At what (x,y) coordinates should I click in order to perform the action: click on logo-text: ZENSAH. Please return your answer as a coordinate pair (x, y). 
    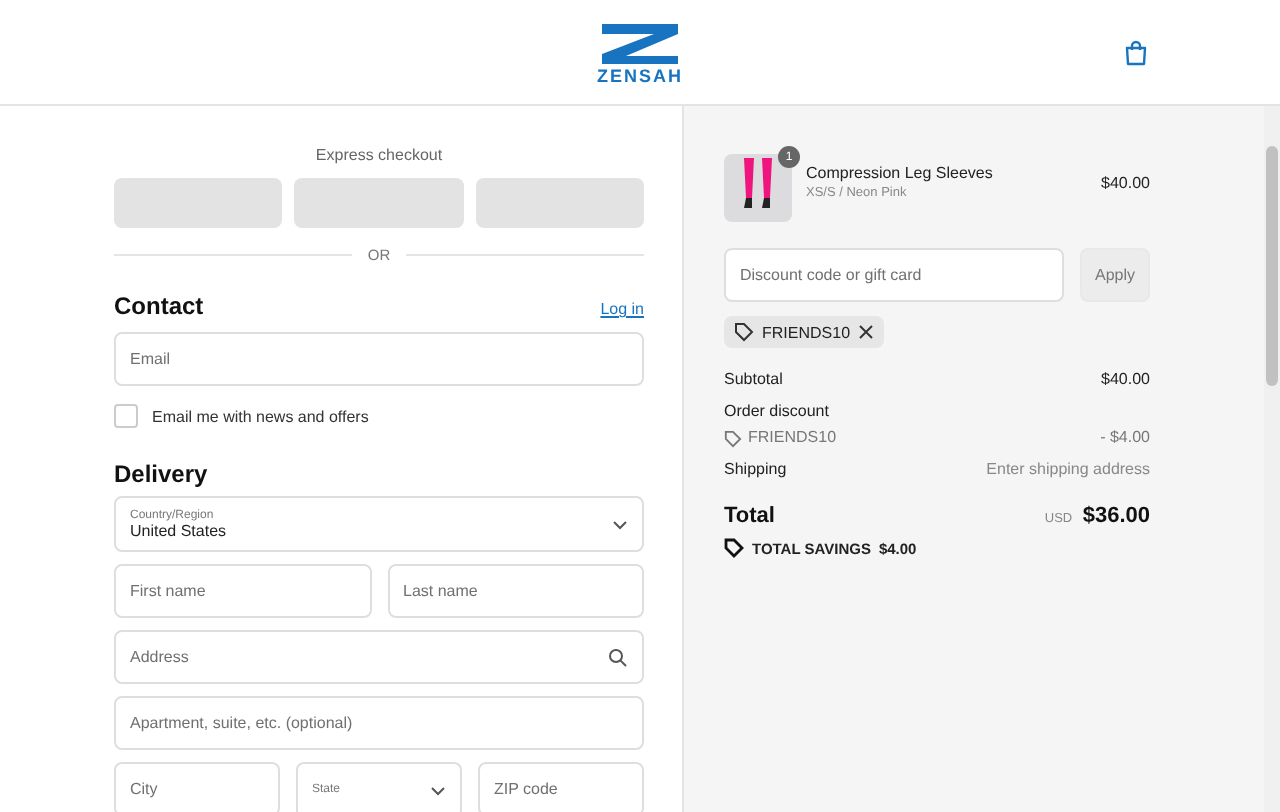
    Looking at the image, I should click on (639, 77).